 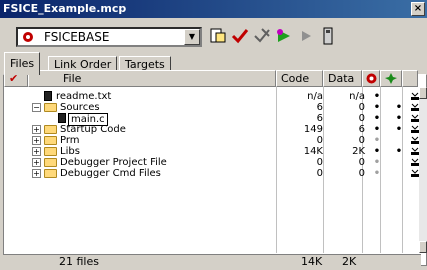 I want to click on target-select: FSICEBASE ▼, so click(x=109, y=37).